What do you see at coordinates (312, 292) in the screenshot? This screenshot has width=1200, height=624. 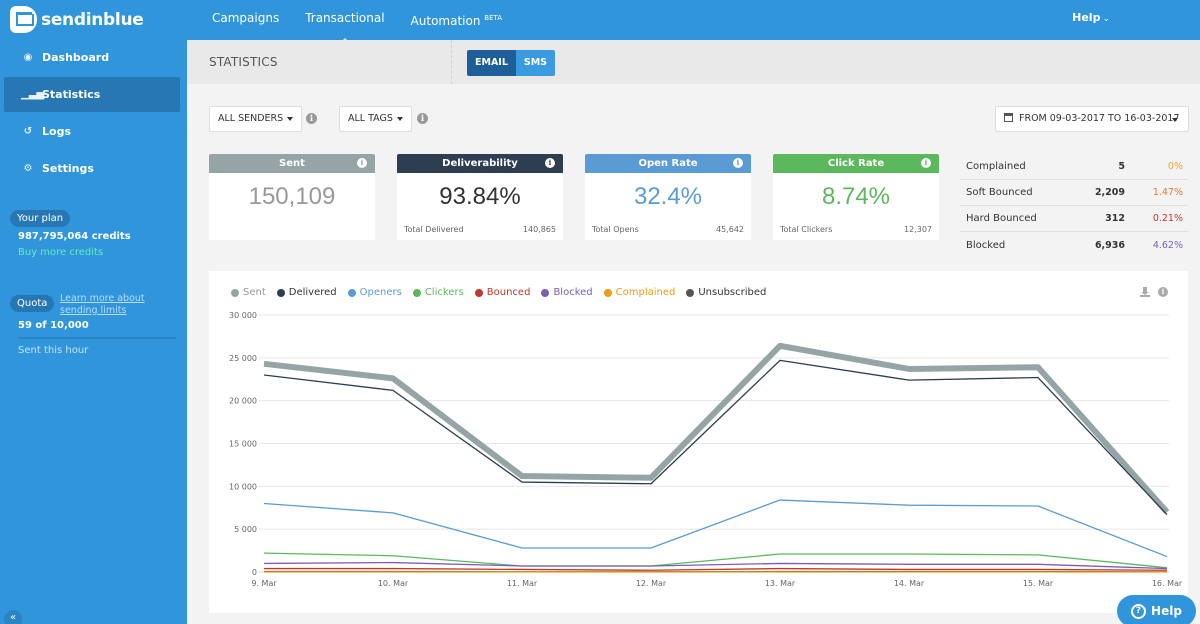 I see `legend-label: Delivered` at bounding box center [312, 292].